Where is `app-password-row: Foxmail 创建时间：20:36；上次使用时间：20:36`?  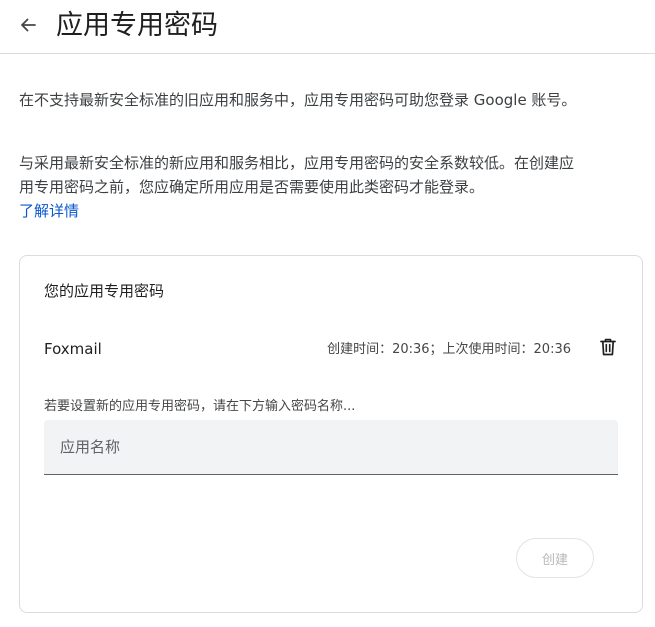
app-password-row: Foxmail 创建时间：20:36；上次使用时间：20:36 is located at coordinates (333, 349).